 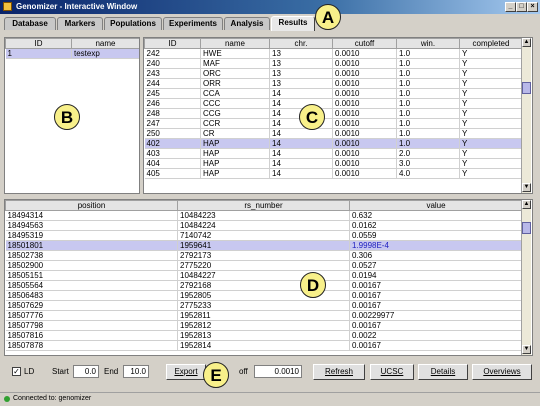 What do you see at coordinates (264, 305) in the screenshot?
I see `markers-row: 18507629 2775233 0.00167` at bounding box center [264, 305].